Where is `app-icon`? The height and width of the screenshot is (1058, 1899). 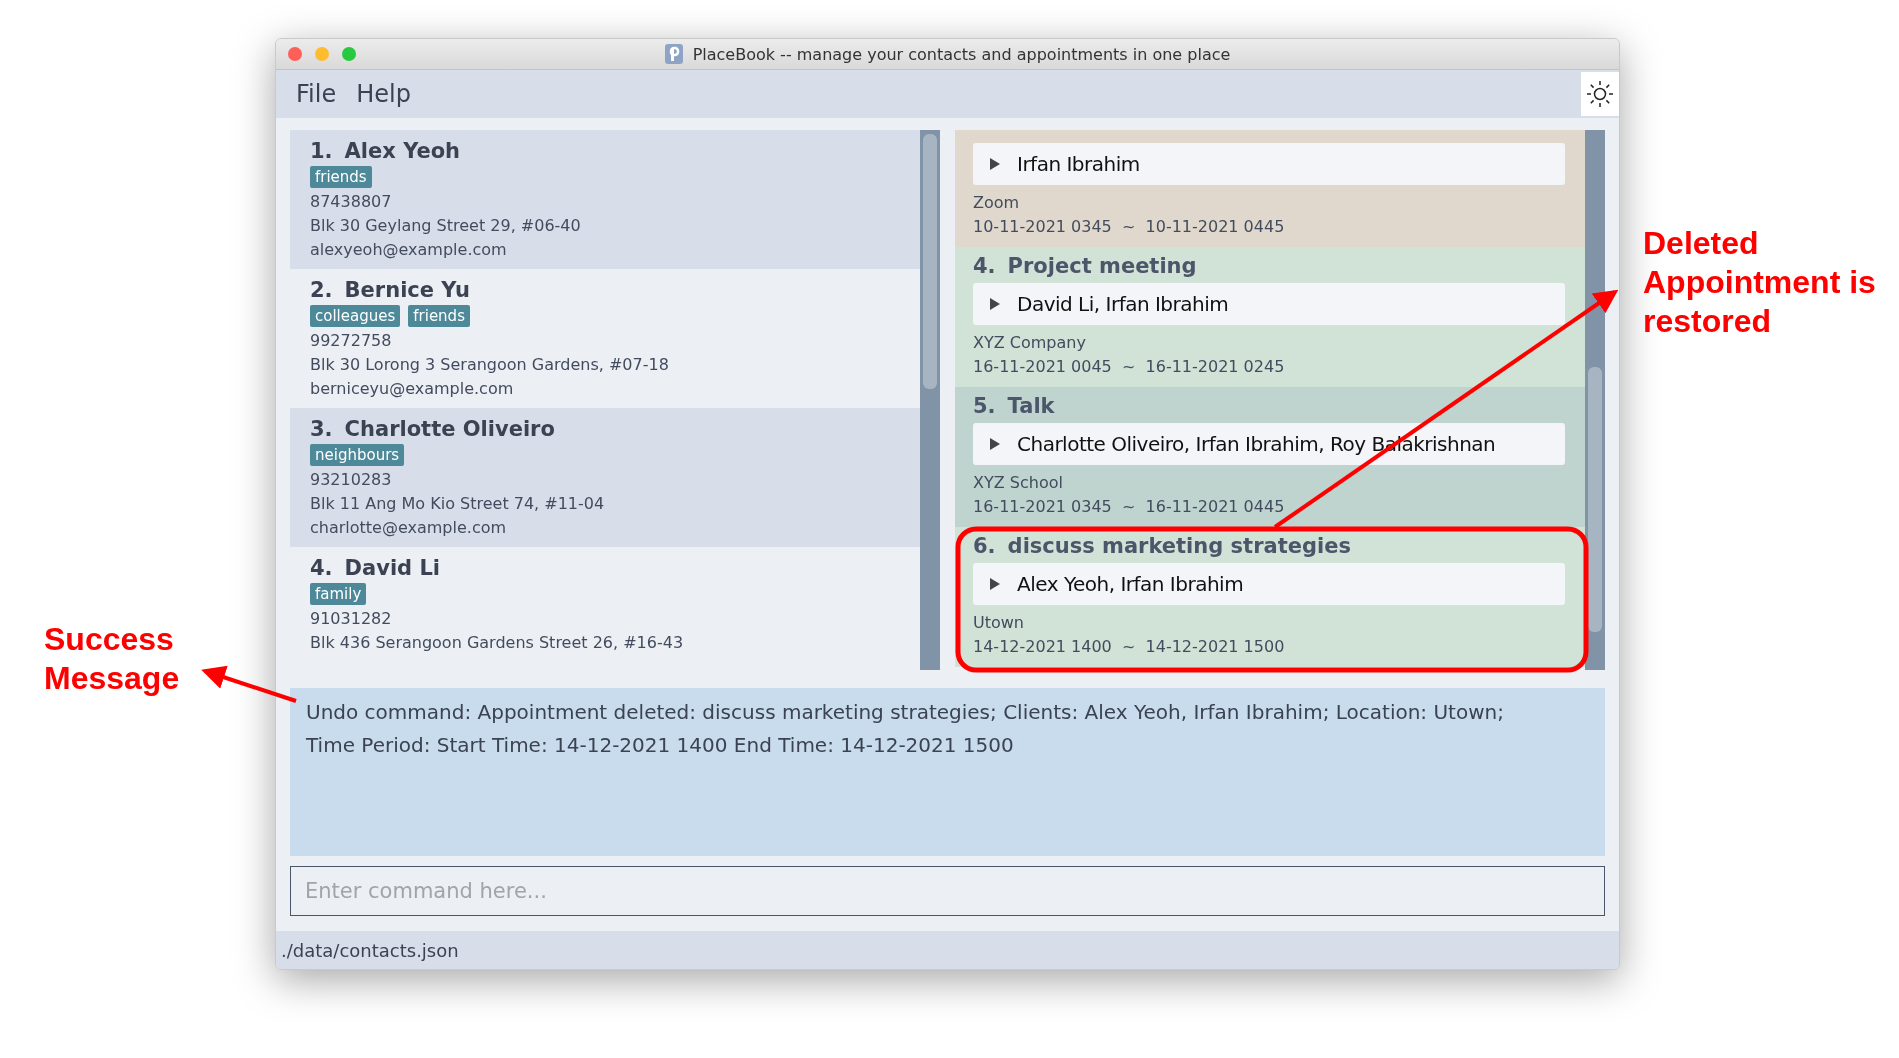 app-icon is located at coordinates (673, 54).